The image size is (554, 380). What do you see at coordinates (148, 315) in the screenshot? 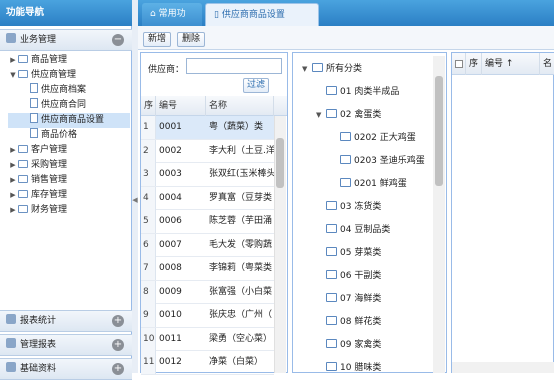
I see `row-index: 9` at bounding box center [148, 315].